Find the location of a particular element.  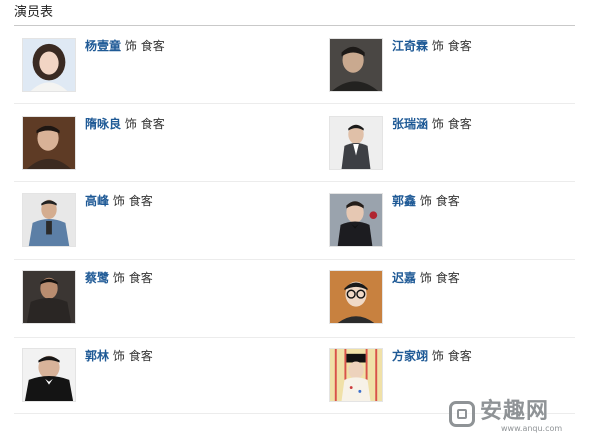

cast-info: 高峰 饰 食客 is located at coordinates (119, 201).